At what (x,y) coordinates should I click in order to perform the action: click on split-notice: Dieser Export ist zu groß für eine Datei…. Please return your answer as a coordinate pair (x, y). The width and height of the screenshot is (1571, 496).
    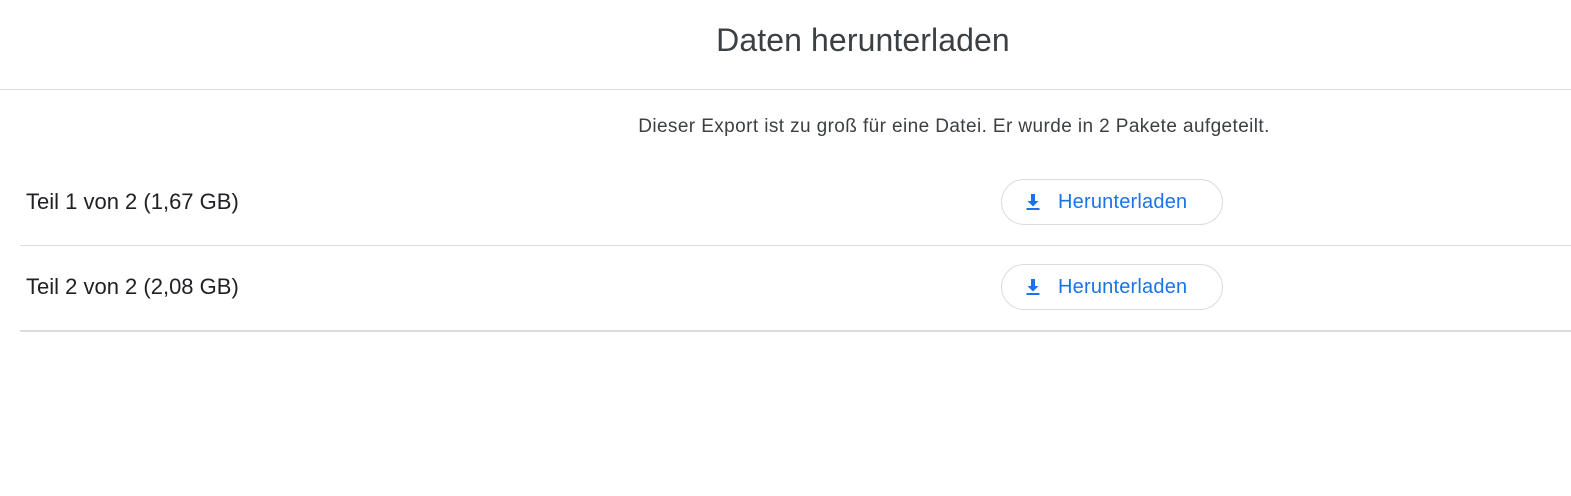
    Looking at the image, I should click on (954, 126).